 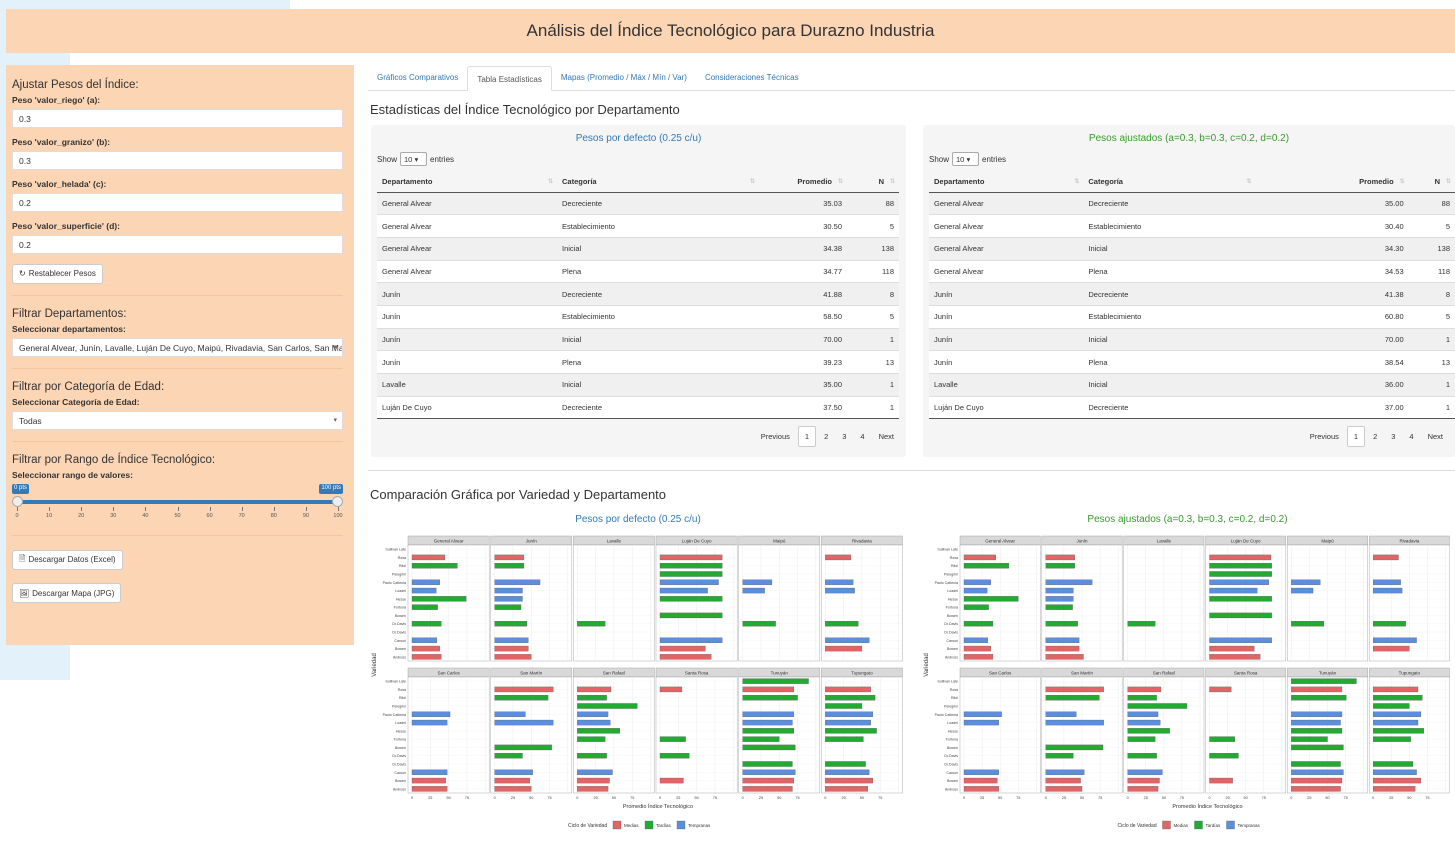 What do you see at coordinates (952, 641) in the screenshot?
I see `y-tick-label: Carson` at bounding box center [952, 641].